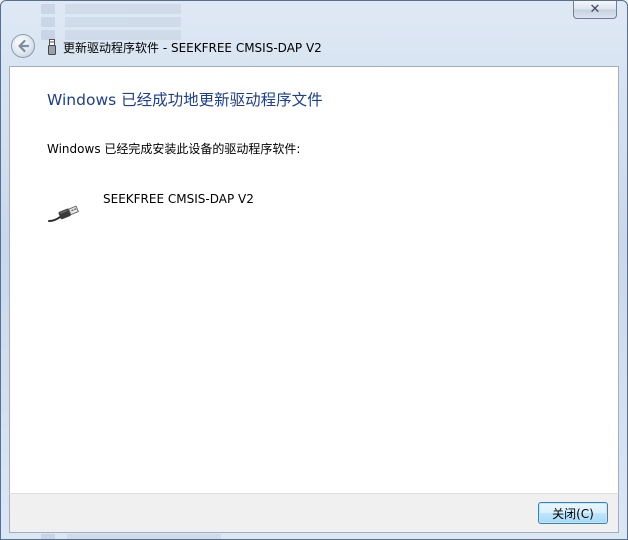 The height and width of the screenshot is (540, 628). I want to click on page-title: Windows 已经成功地更新驱动程序文件, so click(185, 100).